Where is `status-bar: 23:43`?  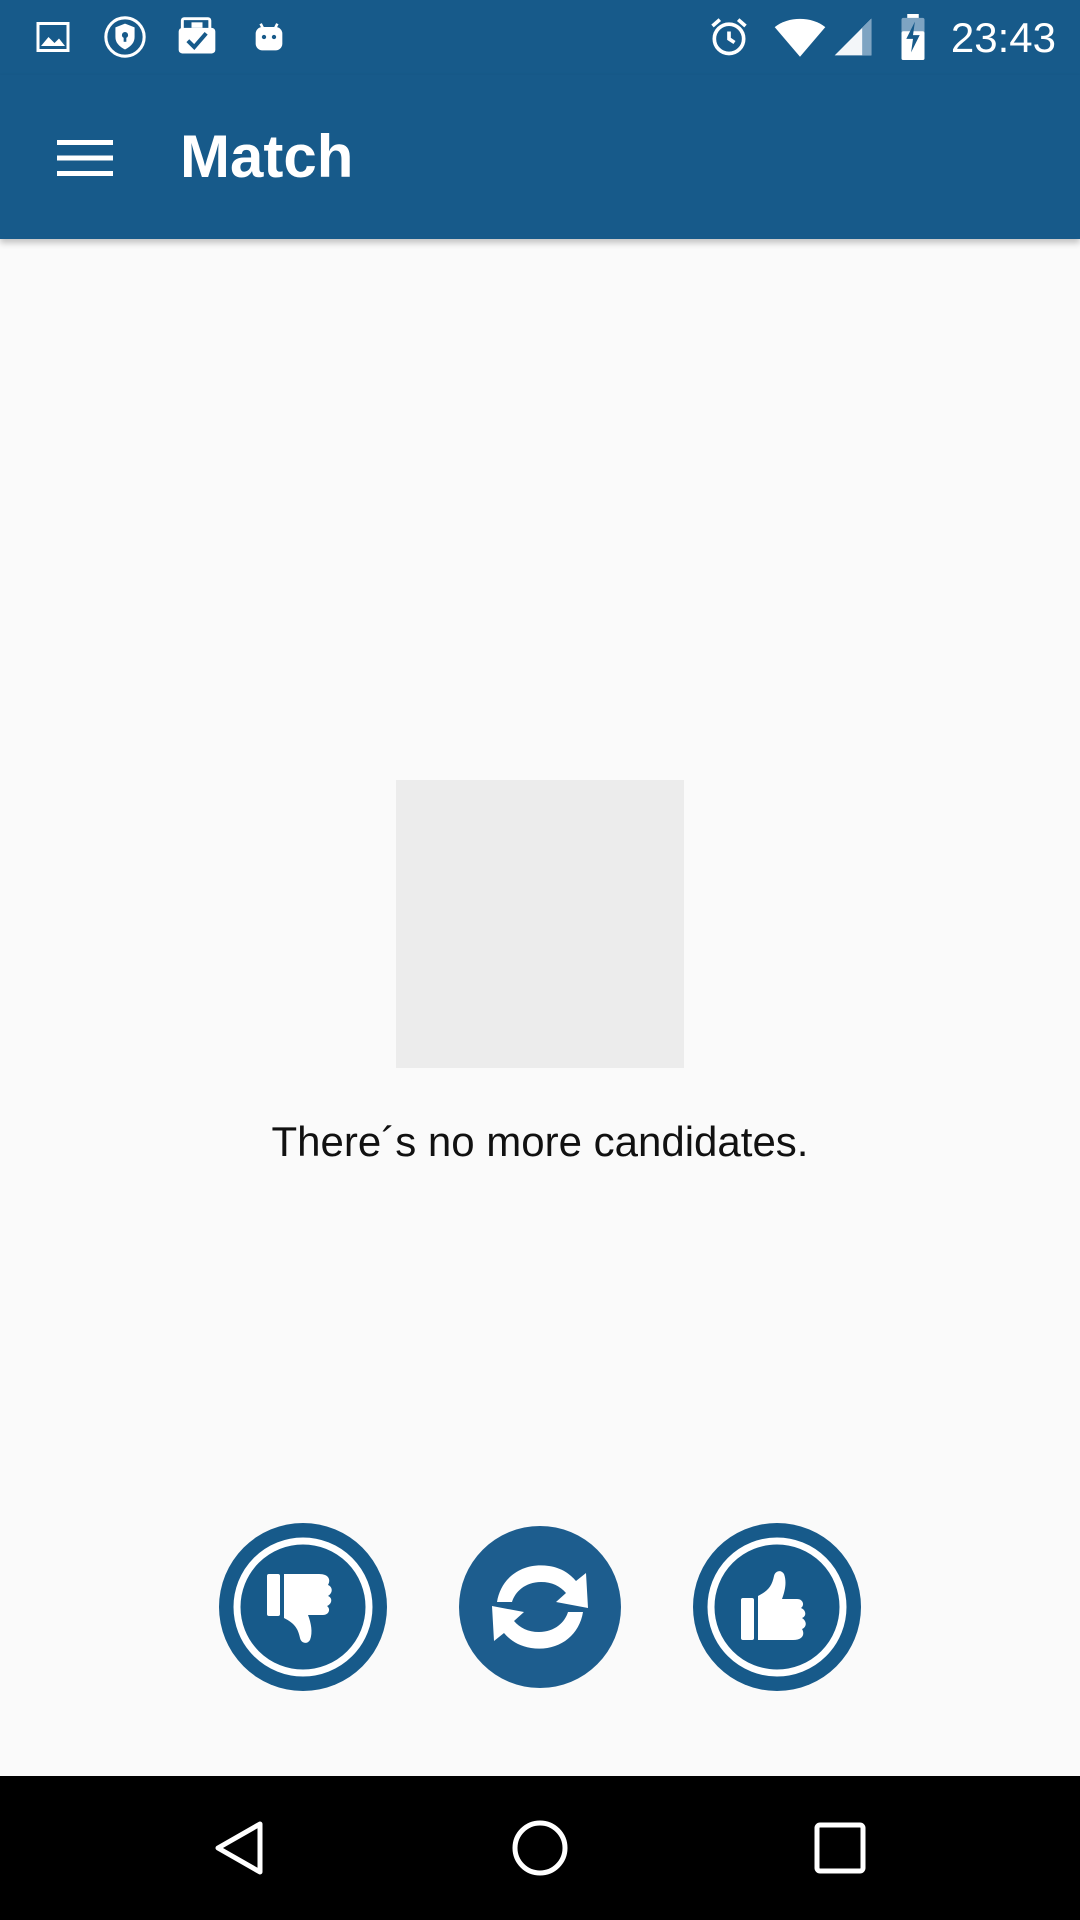 status-bar: 23:43 is located at coordinates (540, 37).